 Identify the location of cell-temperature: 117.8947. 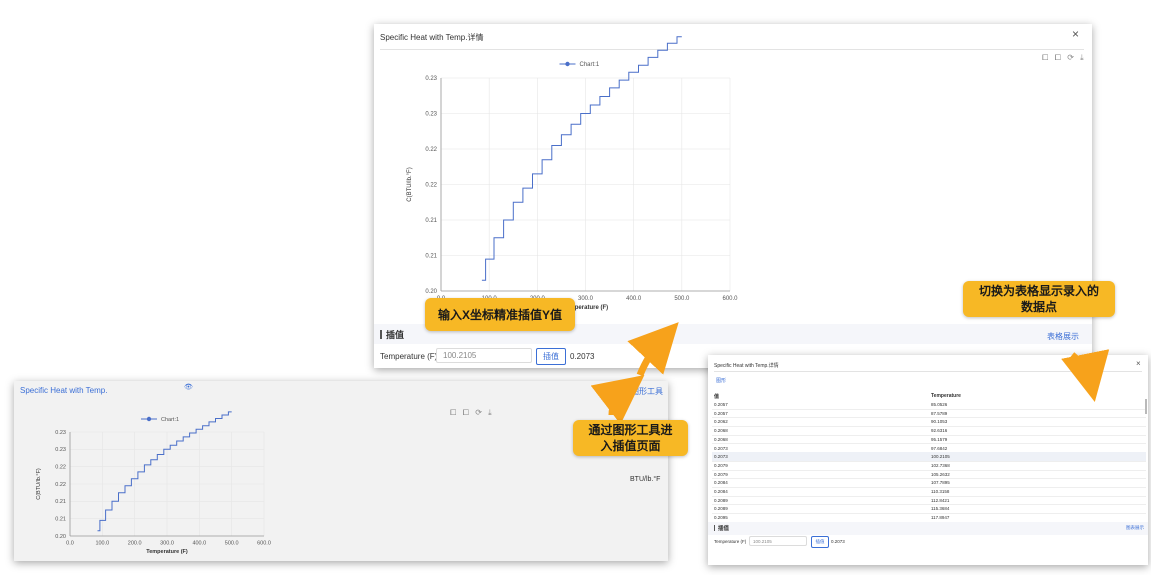
(940, 518).